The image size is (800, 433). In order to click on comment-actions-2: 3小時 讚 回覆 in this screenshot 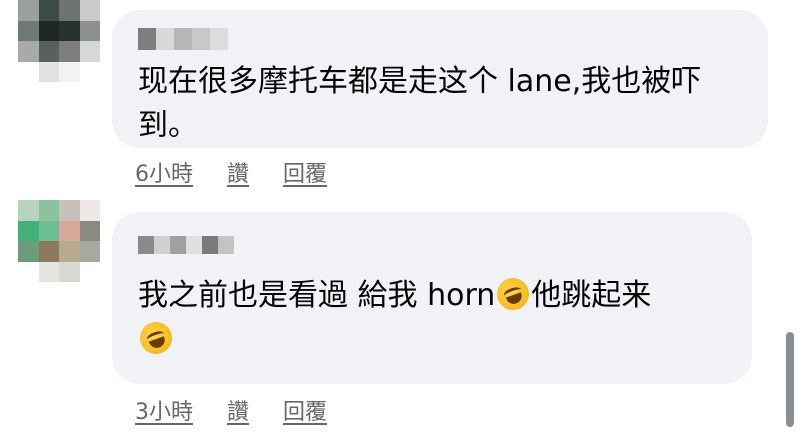, I will do `click(231, 410)`.